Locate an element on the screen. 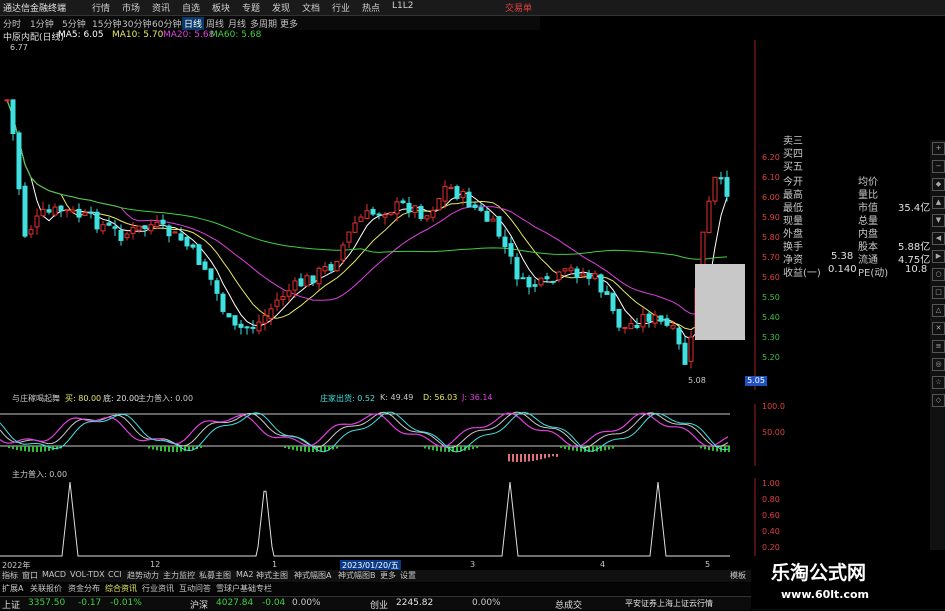 The height and width of the screenshot is (611, 945). indicator-tab: 神式幅图A is located at coordinates (312, 575).